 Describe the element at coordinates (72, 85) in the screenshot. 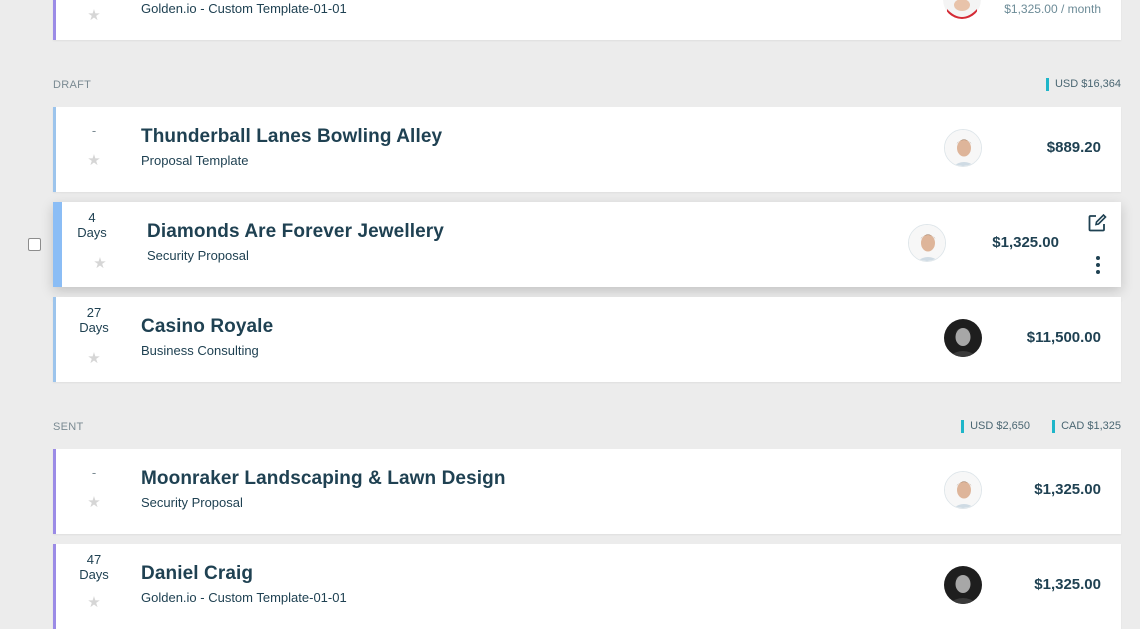

I see `section-label-draft: DRAFT` at that location.